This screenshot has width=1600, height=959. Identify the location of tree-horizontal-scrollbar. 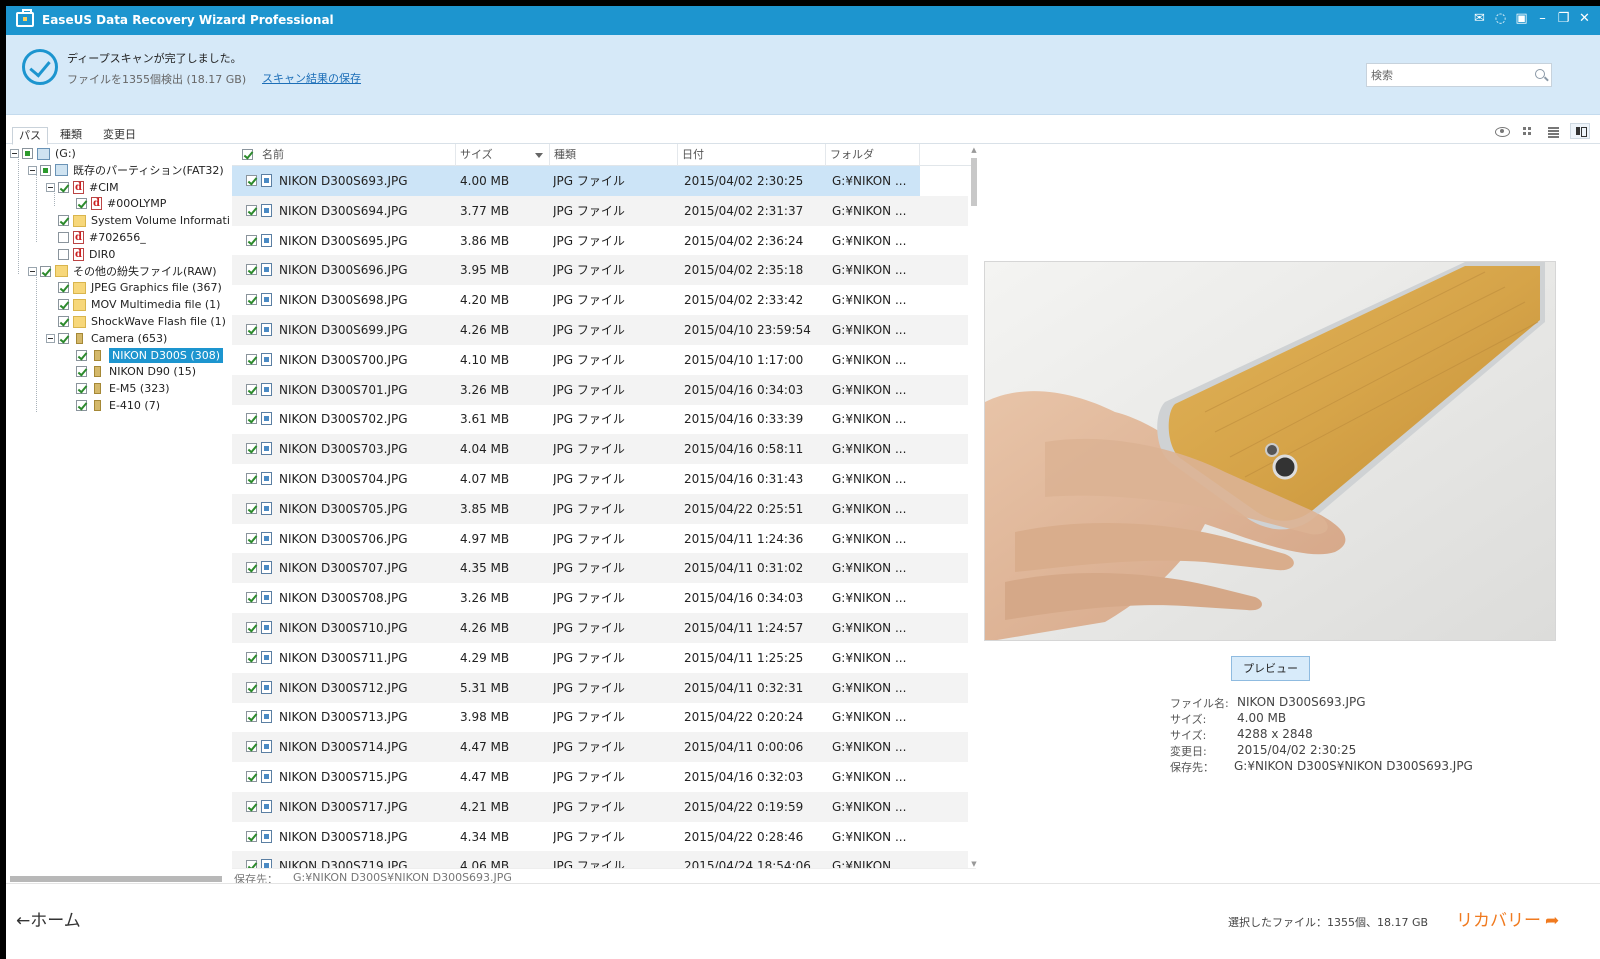
(118, 878).